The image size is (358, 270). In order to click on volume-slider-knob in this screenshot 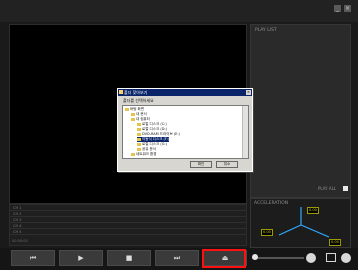, I will do `click(255, 257)`.